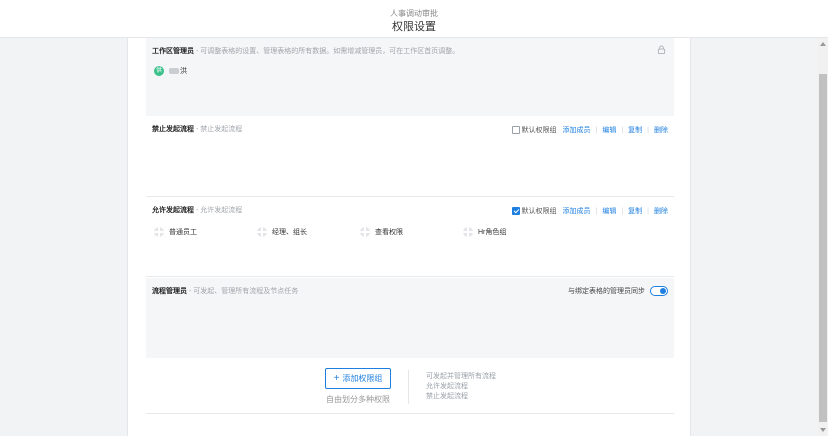 The image size is (828, 436). Describe the element at coordinates (336, 378) in the screenshot. I see `plus-icon: +` at that location.